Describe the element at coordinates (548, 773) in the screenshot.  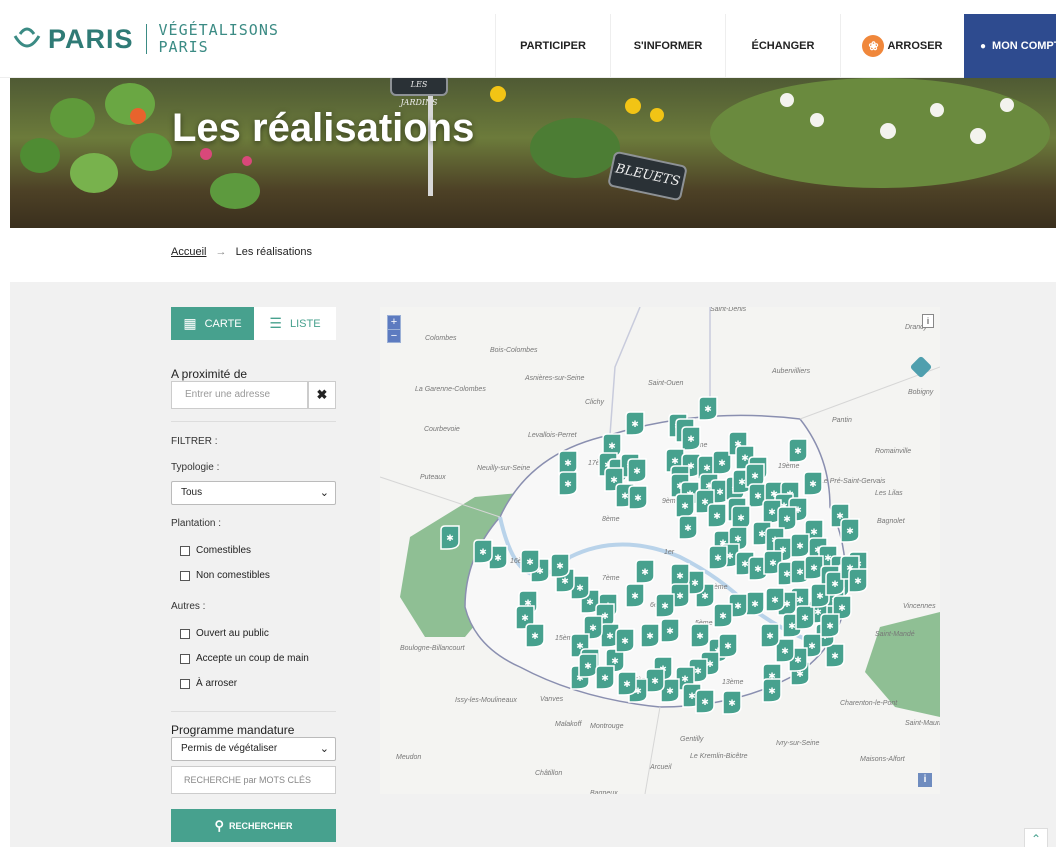
I see `map-place-label: Châtillon` at that location.